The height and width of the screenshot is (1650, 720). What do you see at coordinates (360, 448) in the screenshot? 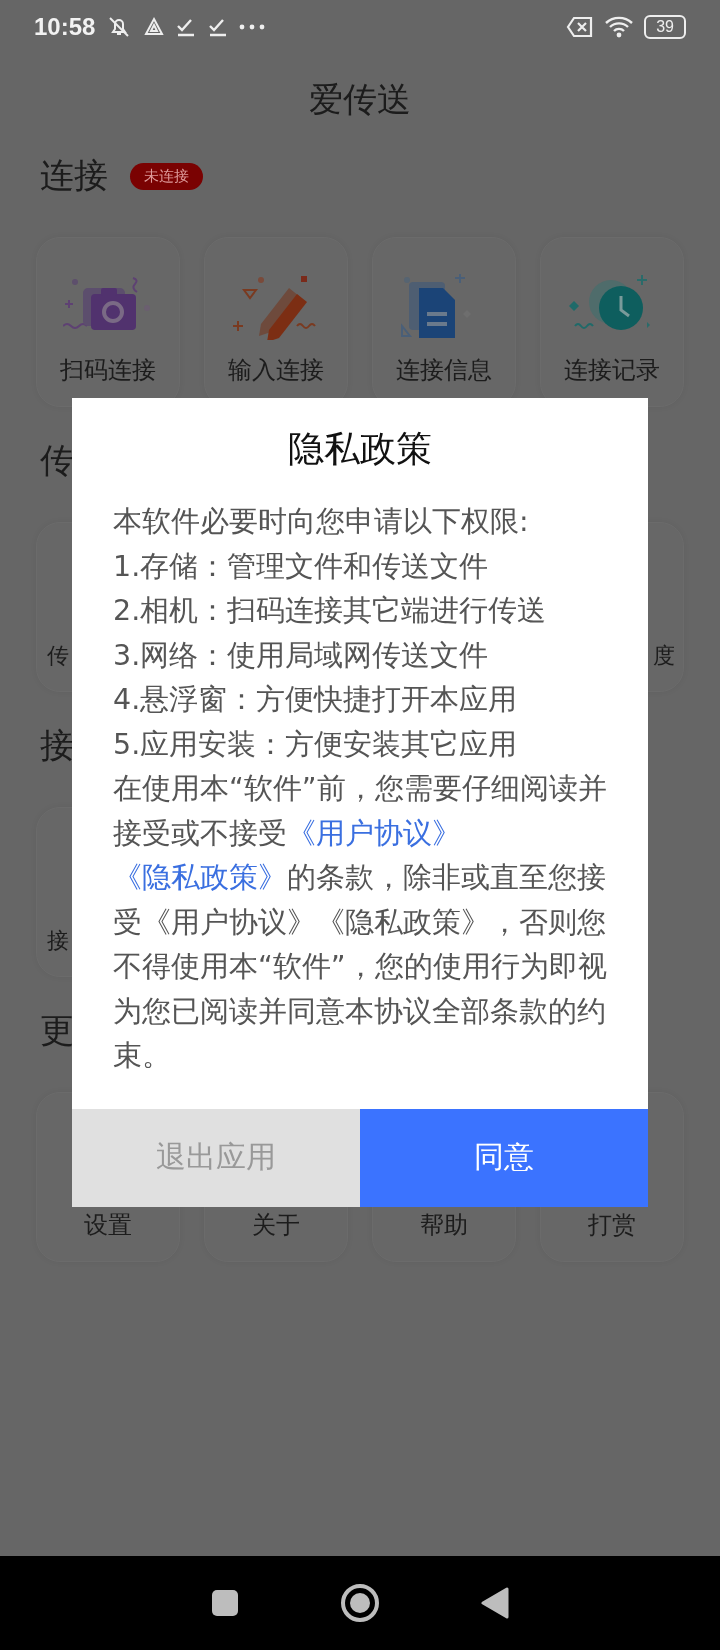
I see `dialog-title: 隐私政策` at bounding box center [360, 448].